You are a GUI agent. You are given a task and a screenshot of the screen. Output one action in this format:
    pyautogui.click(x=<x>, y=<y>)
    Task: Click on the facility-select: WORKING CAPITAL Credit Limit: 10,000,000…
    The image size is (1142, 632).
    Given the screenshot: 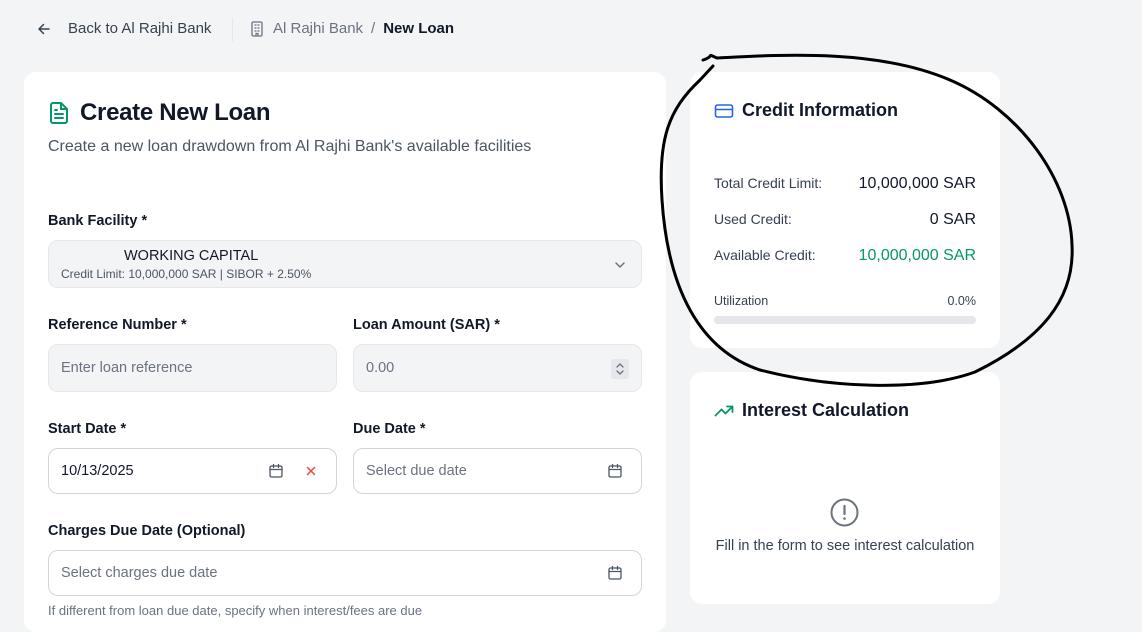 What is the action you would take?
    pyautogui.click(x=345, y=264)
    